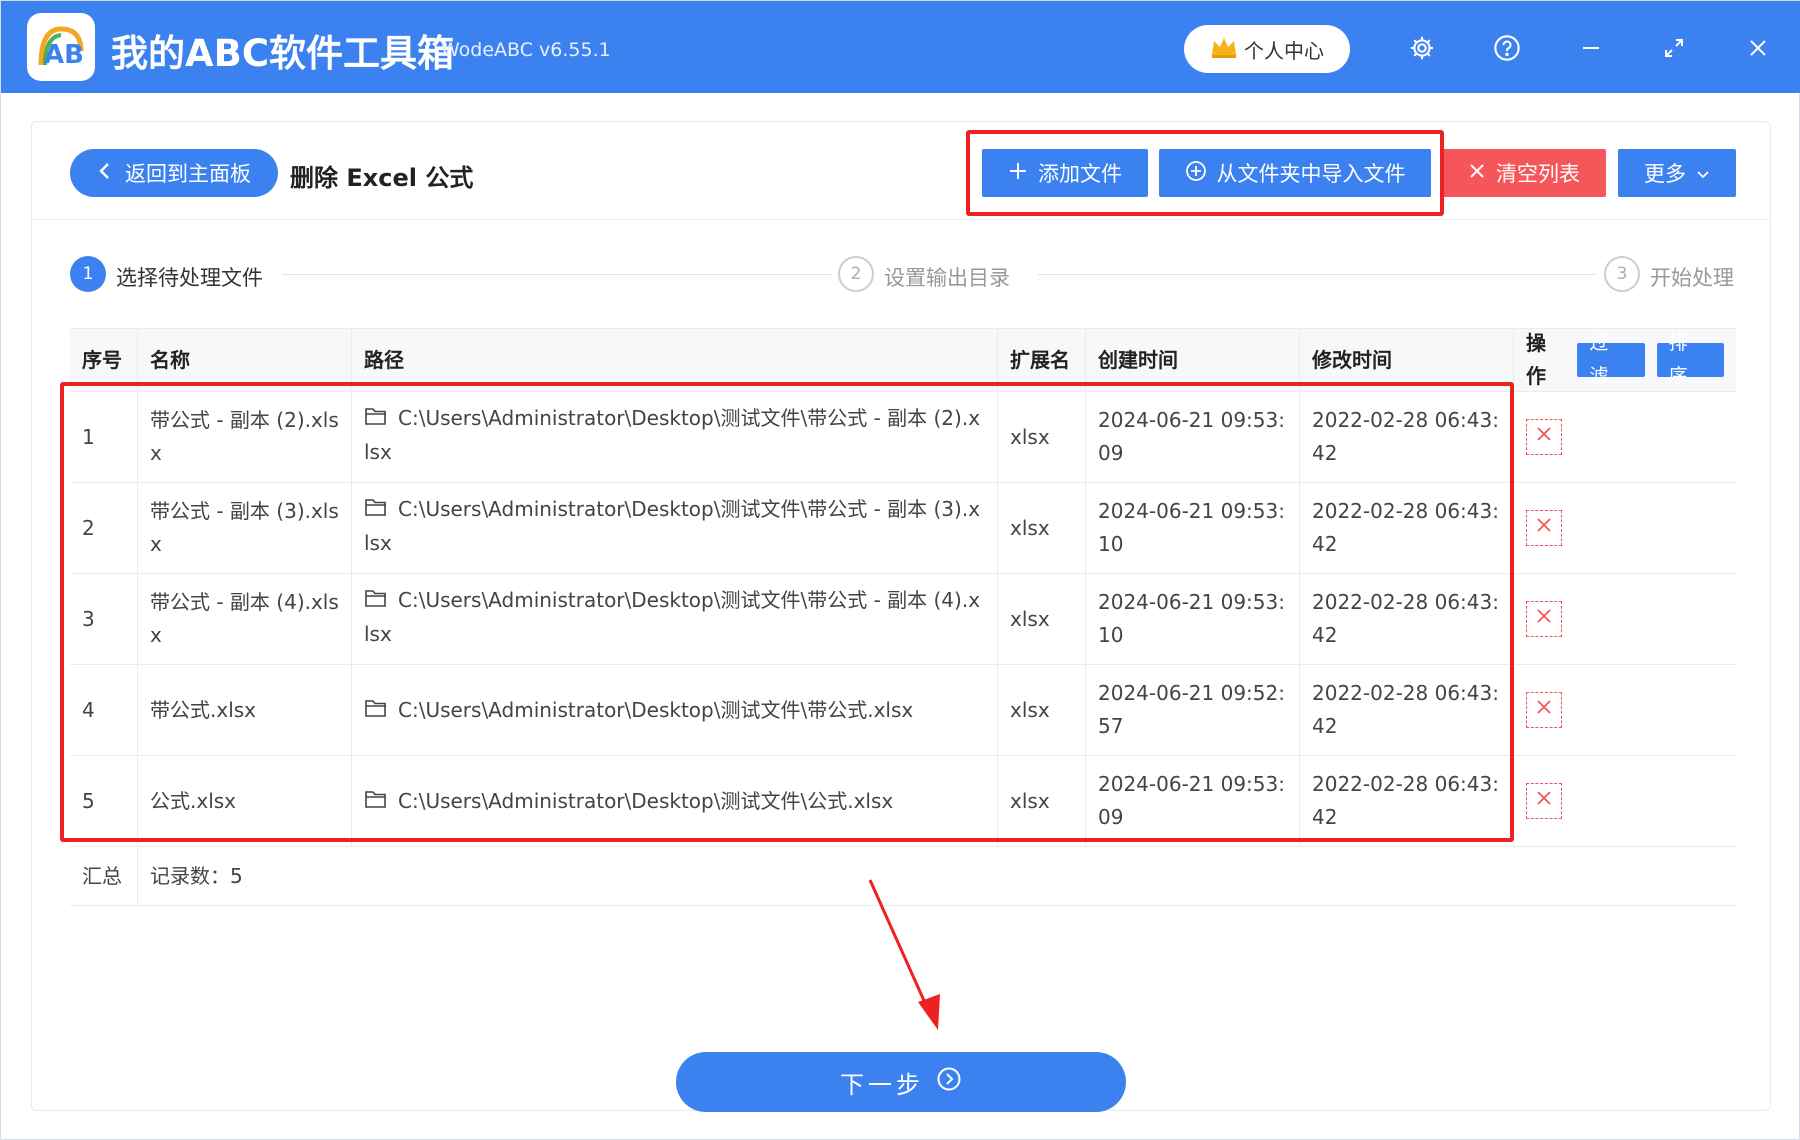 This screenshot has height=1140, width=1800. What do you see at coordinates (1205, 173) in the screenshot?
I see `annotation-highlight-add-buttons` at bounding box center [1205, 173].